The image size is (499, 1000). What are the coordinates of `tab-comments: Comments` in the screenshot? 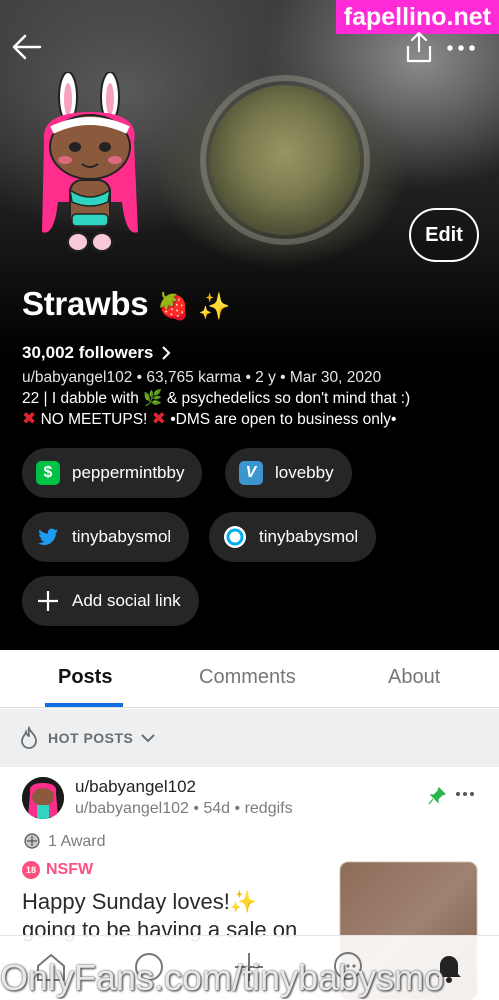 It's located at (247, 677).